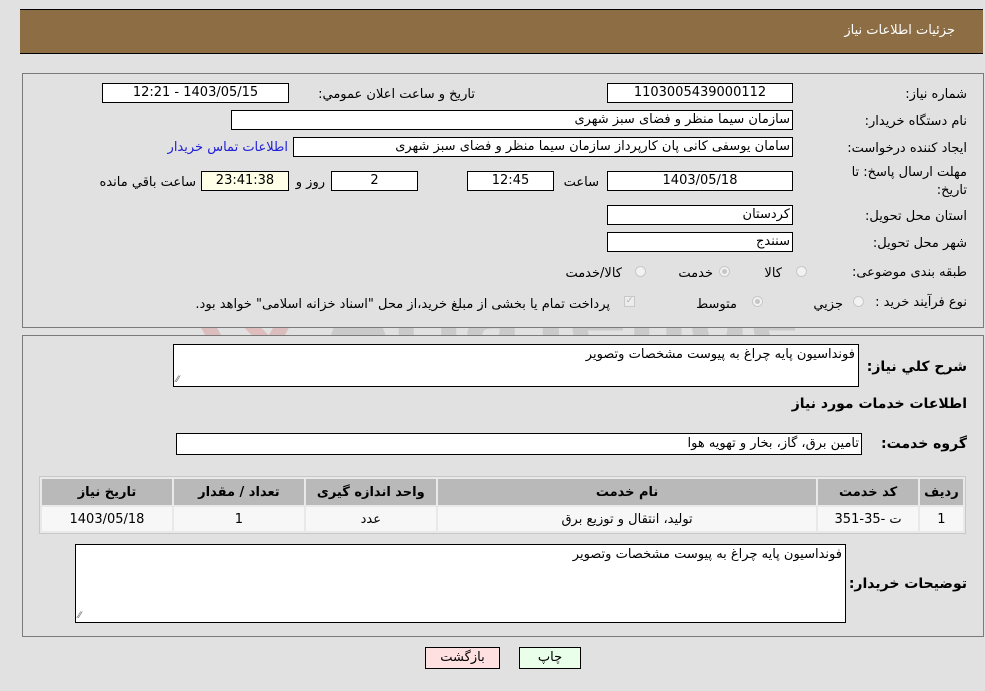  Describe the element at coordinates (512, 120) in the screenshot. I see `buyer-org-field: سازمان سیما منظر و فضای سبز شهری` at that location.